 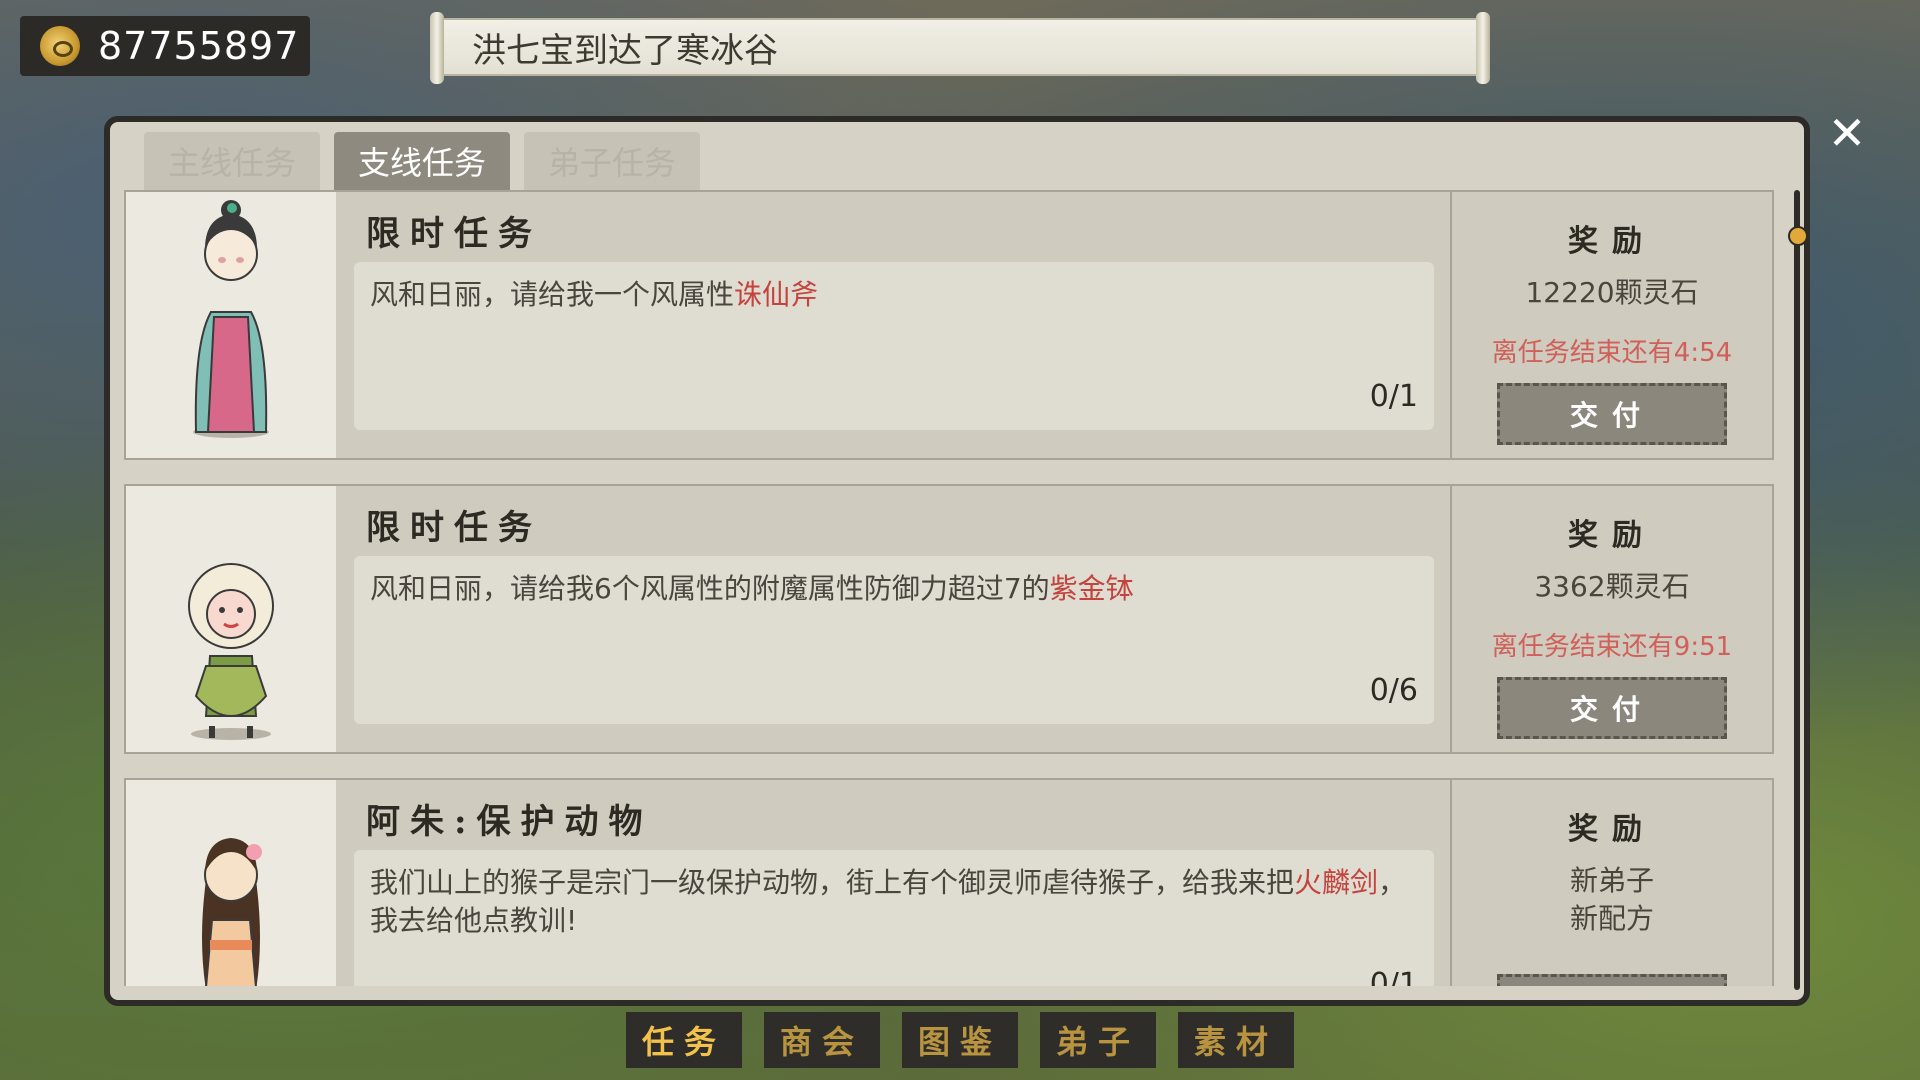 What do you see at coordinates (1612, 900) in the screenshot?
I see `reward-value: 新弟子 新配方` at bounding box center [1612, 900].